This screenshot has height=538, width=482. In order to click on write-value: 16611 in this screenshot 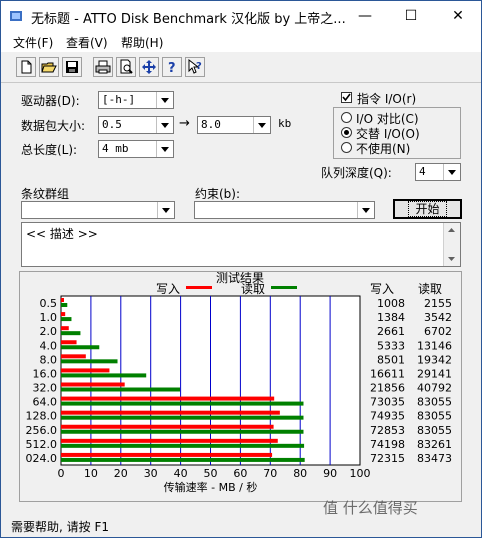, I will do `click(387, 373)`.